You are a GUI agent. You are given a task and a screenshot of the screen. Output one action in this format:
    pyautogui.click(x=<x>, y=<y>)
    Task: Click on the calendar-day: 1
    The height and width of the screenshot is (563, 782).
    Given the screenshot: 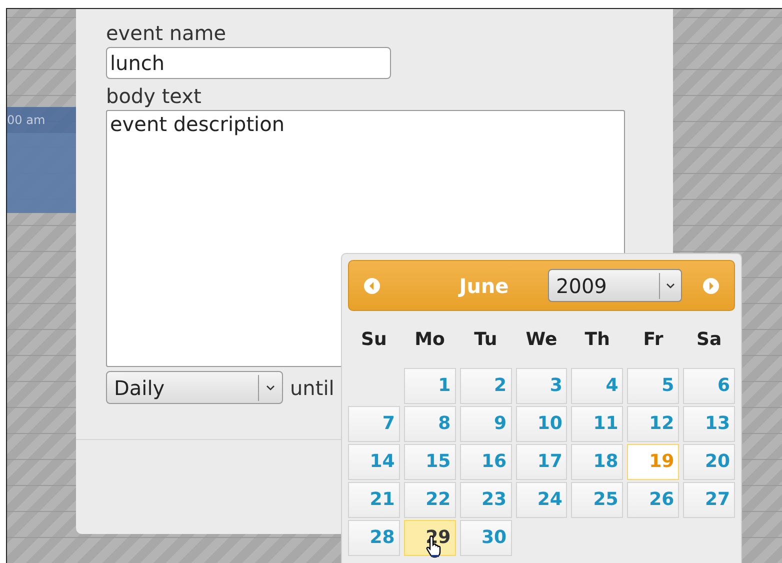 What is the action you would take?
    pyautogui.click(x=430, y=386)
    